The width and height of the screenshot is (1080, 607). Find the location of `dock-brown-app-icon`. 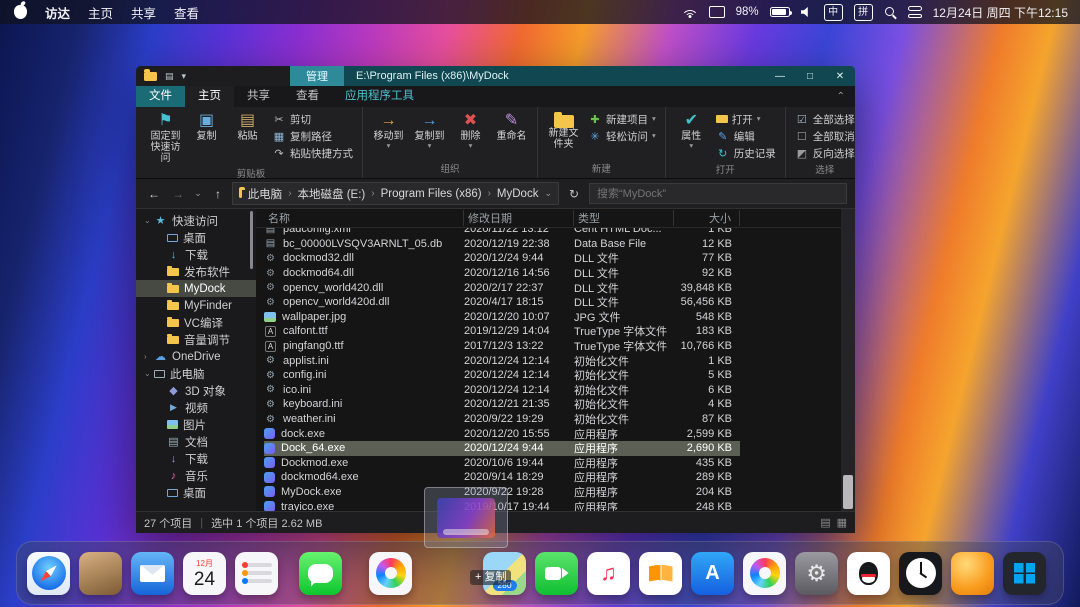

dock-brown-app-icon is located at coordinates (100, 573).